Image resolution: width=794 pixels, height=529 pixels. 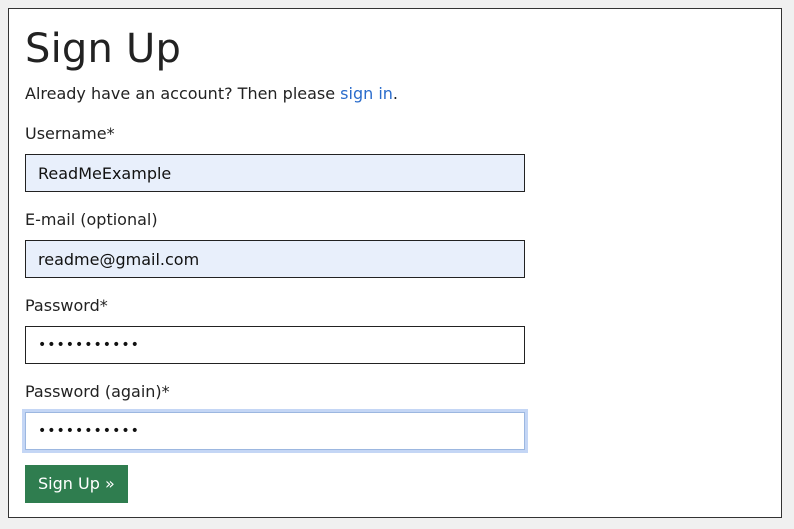 What do you see at coordinates (366, 93) in the screenshot?
I see `signin-link: sign in` at bounding box center [366, 93].